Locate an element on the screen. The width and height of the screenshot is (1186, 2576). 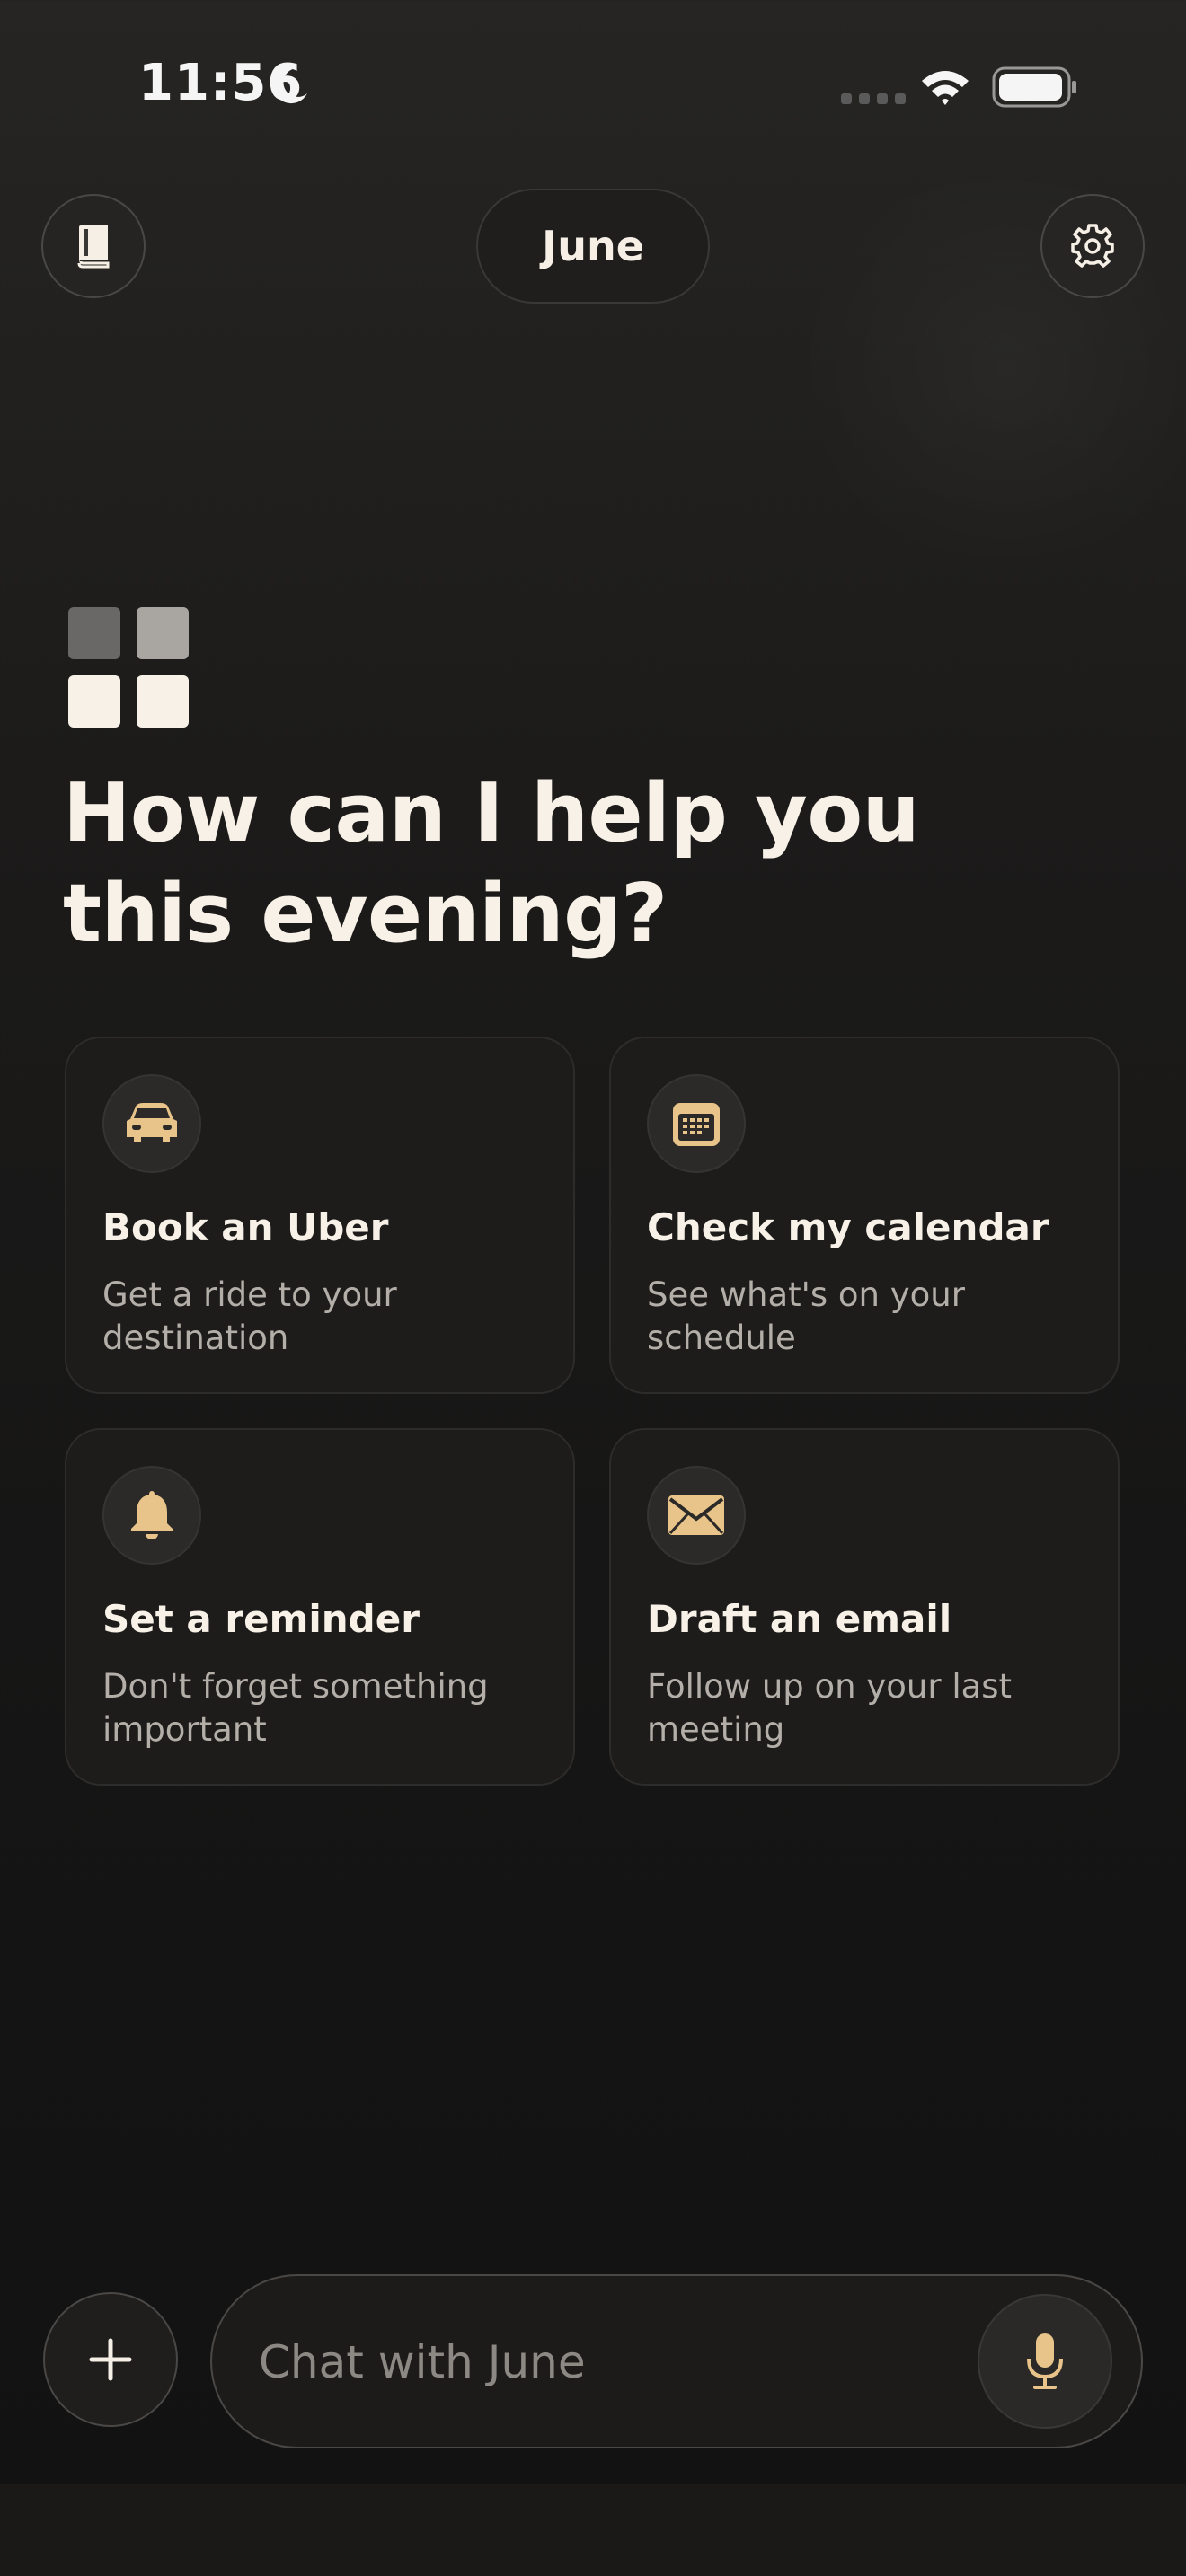
gear-icon is located at coordinates (1092, 246).